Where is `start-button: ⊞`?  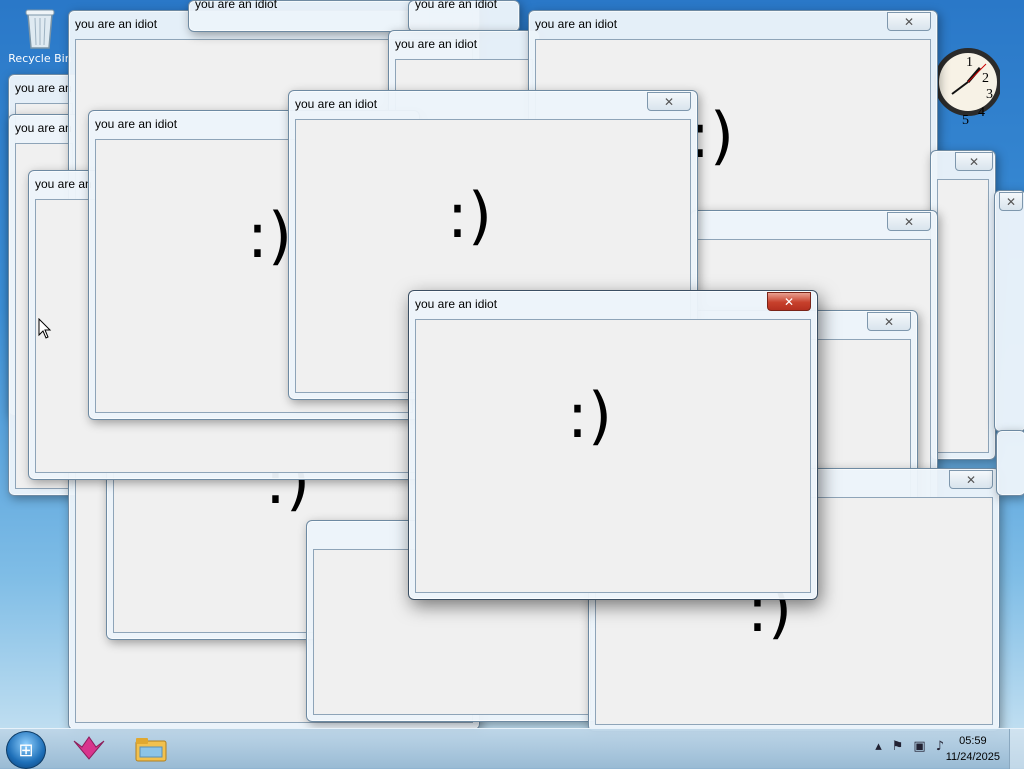 start-button: ⊞ is located at coordinates (26, 750).